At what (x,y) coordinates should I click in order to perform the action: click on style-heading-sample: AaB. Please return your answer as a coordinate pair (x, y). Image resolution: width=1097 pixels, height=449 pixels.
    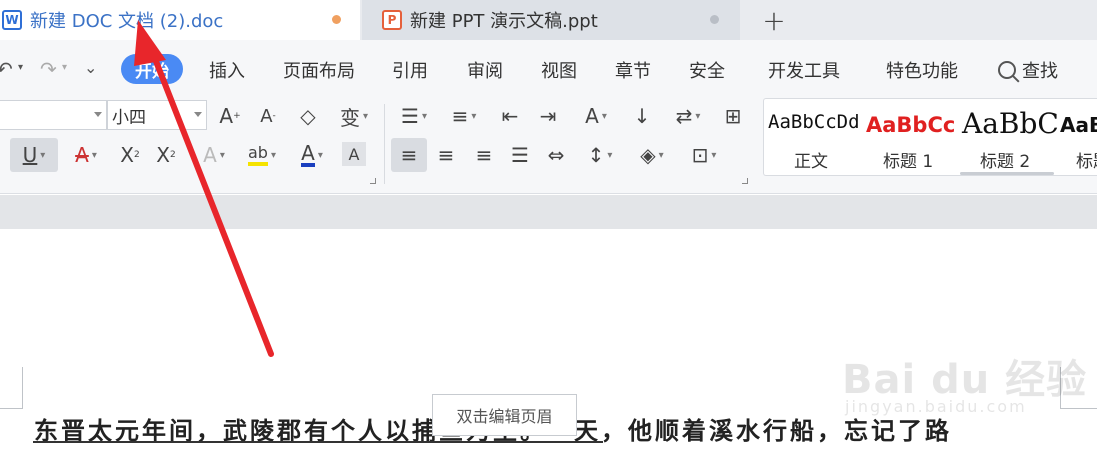
    Looking at the image, I should click on (1078, 125).